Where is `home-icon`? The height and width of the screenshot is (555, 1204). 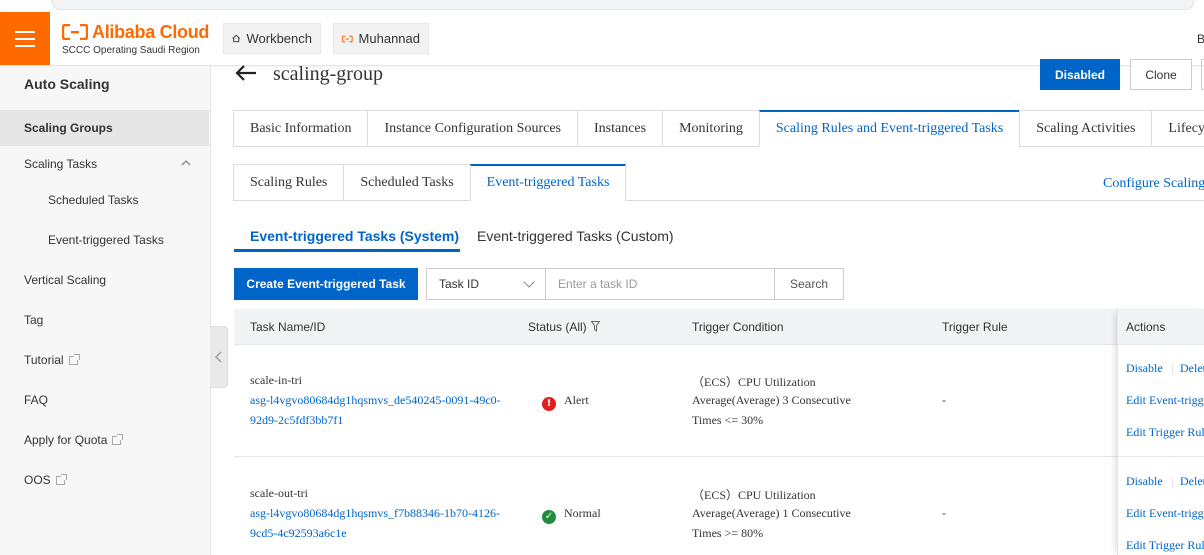 home-icon is located at coordinates (236, 38).